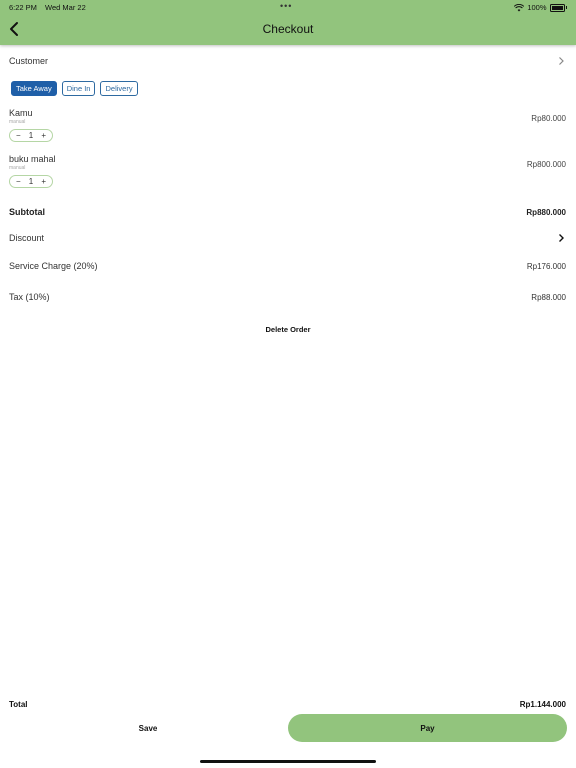  I want to click on battery-tip-icon, so click(566, 7).